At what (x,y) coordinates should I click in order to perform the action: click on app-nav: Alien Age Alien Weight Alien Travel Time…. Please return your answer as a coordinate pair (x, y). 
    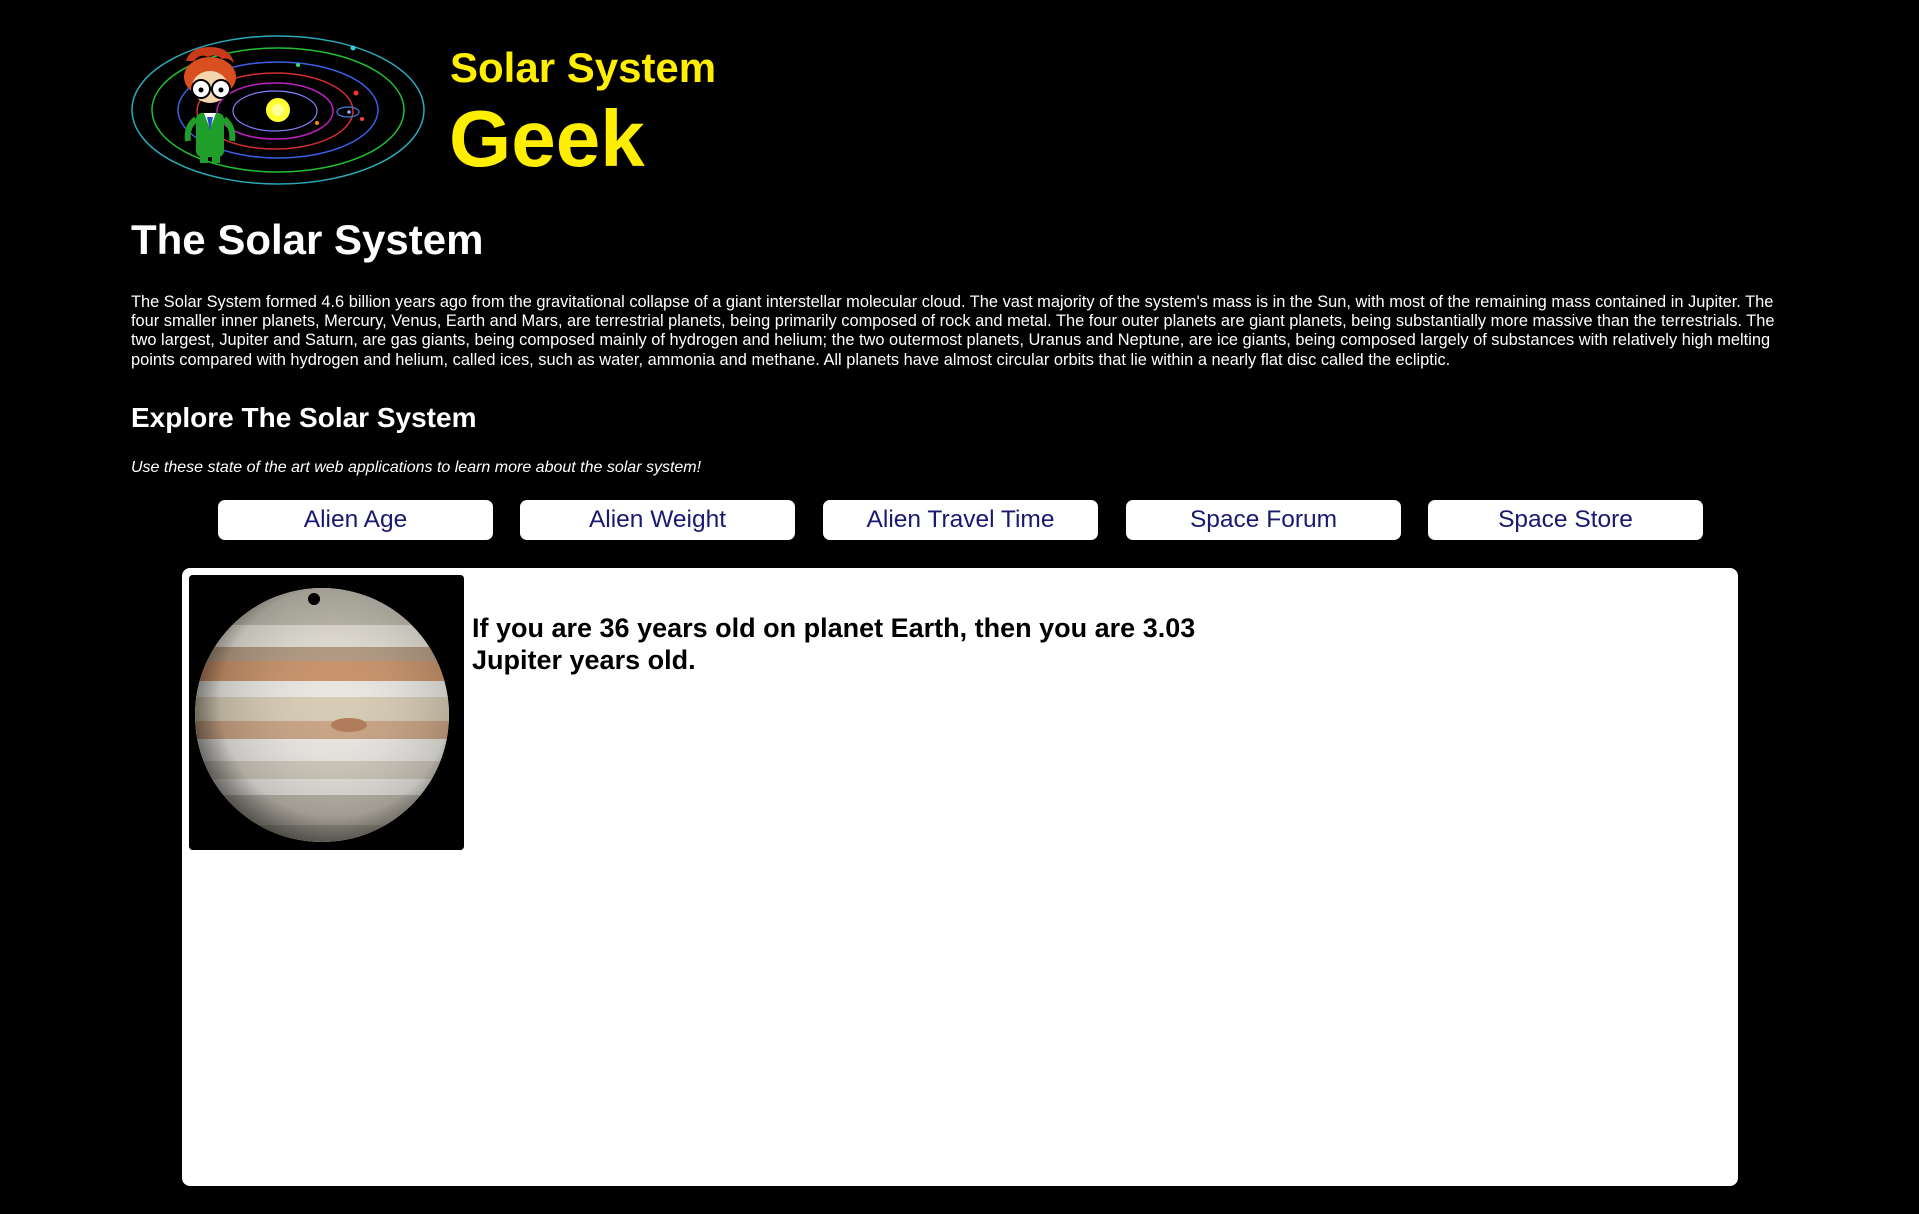
    Looking at the image, I should click on (960, 520).